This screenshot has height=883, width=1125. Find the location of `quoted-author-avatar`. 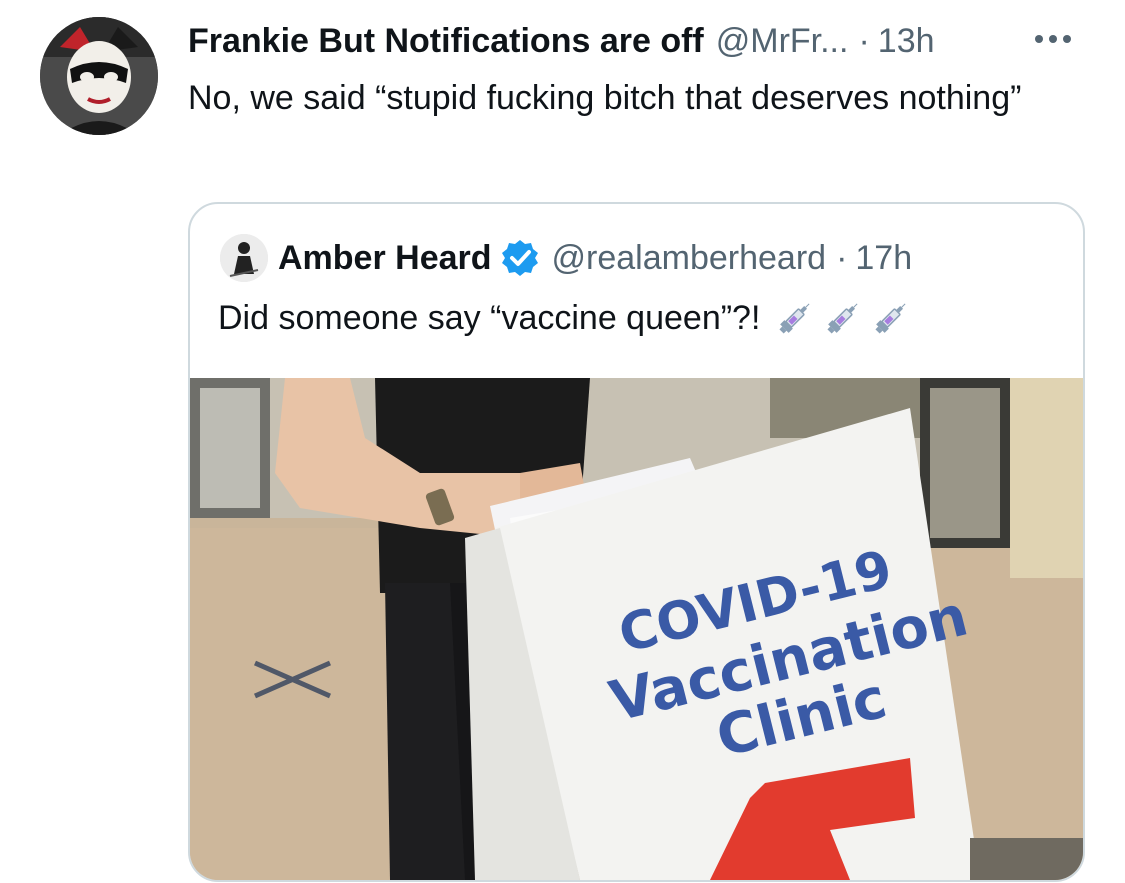

quoted-author-avatar is located at coordinates (244, 258).